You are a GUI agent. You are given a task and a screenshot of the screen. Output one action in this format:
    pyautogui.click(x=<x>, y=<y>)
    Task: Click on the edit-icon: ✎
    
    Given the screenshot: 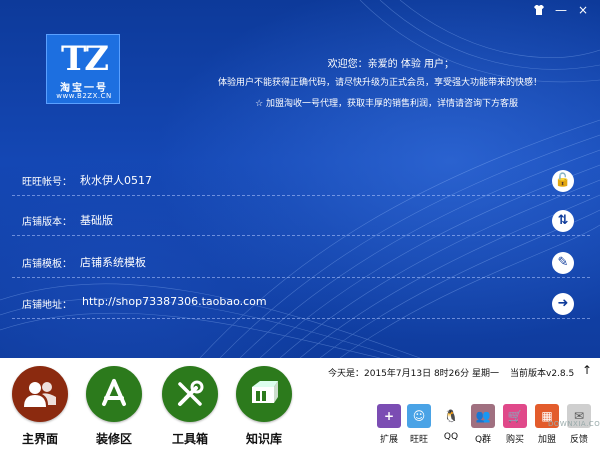 What is the action you would take?
    pyautogui.click(x=563, y=263)
    